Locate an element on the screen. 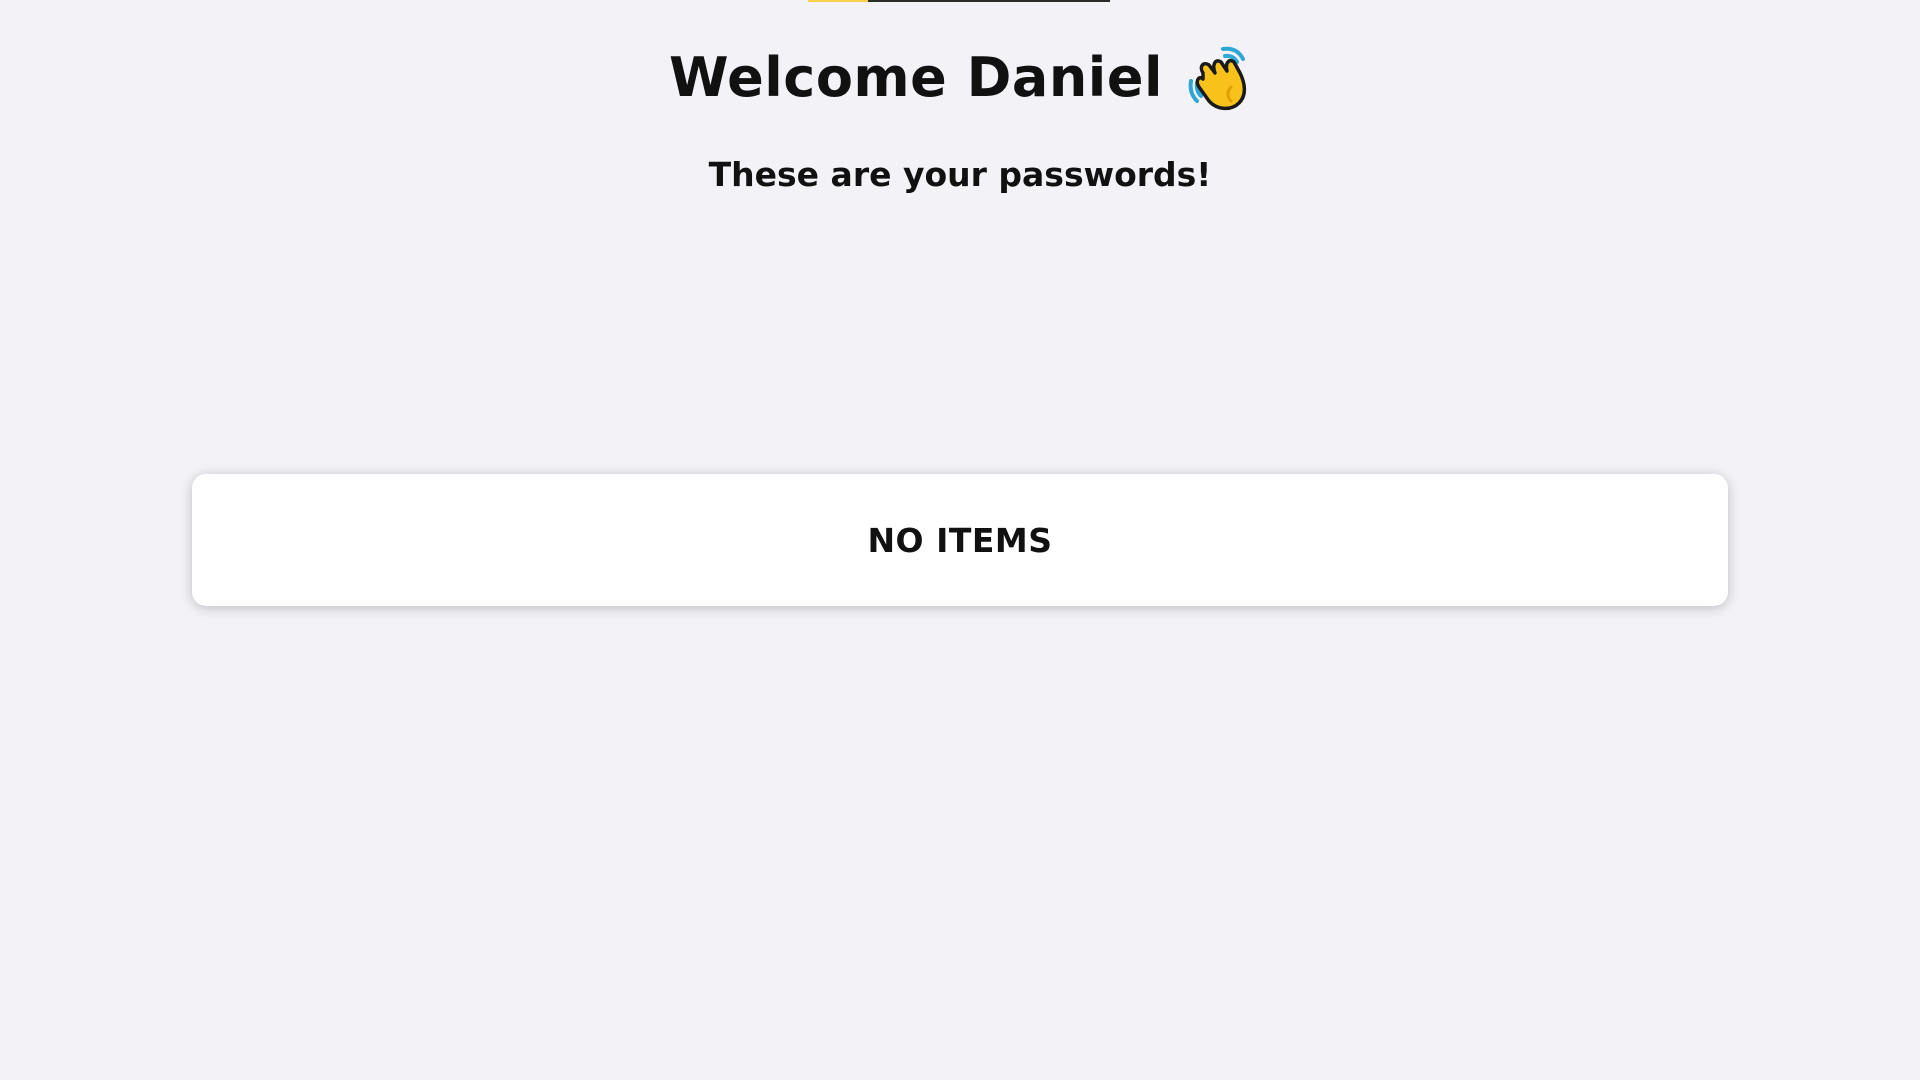  welcome-header: Welcome Daniel is located at coordinates (960, 78).